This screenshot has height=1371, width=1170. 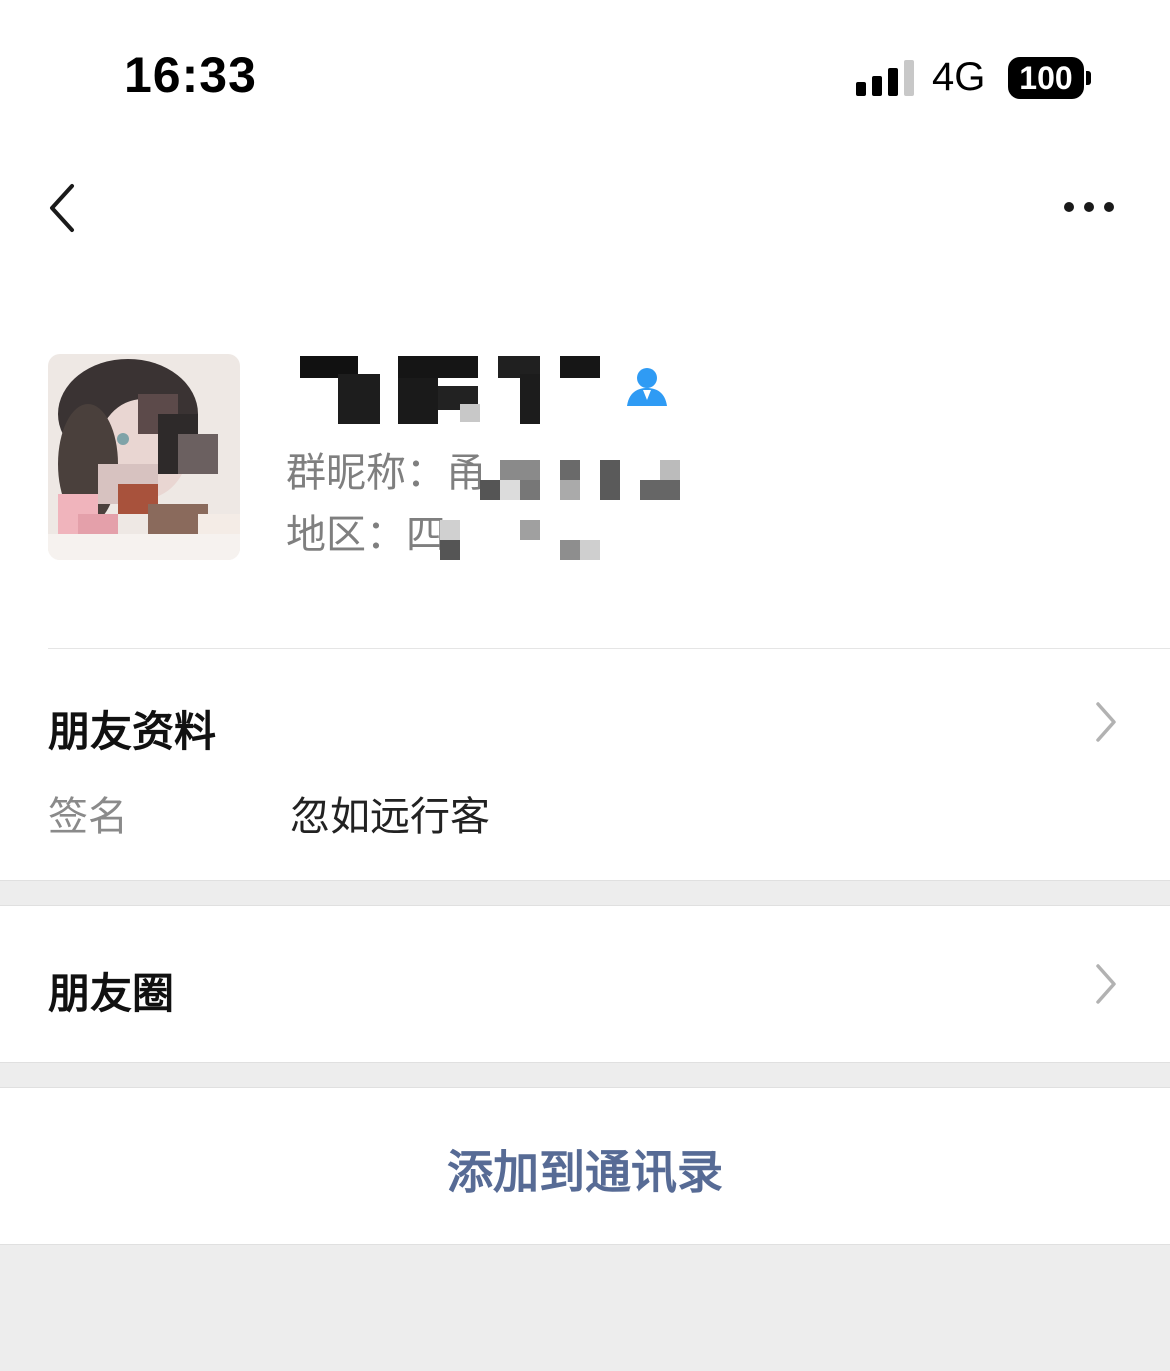 I want to click on group-nickname-line: 群昵称：甬, so click(x=386, y=469).